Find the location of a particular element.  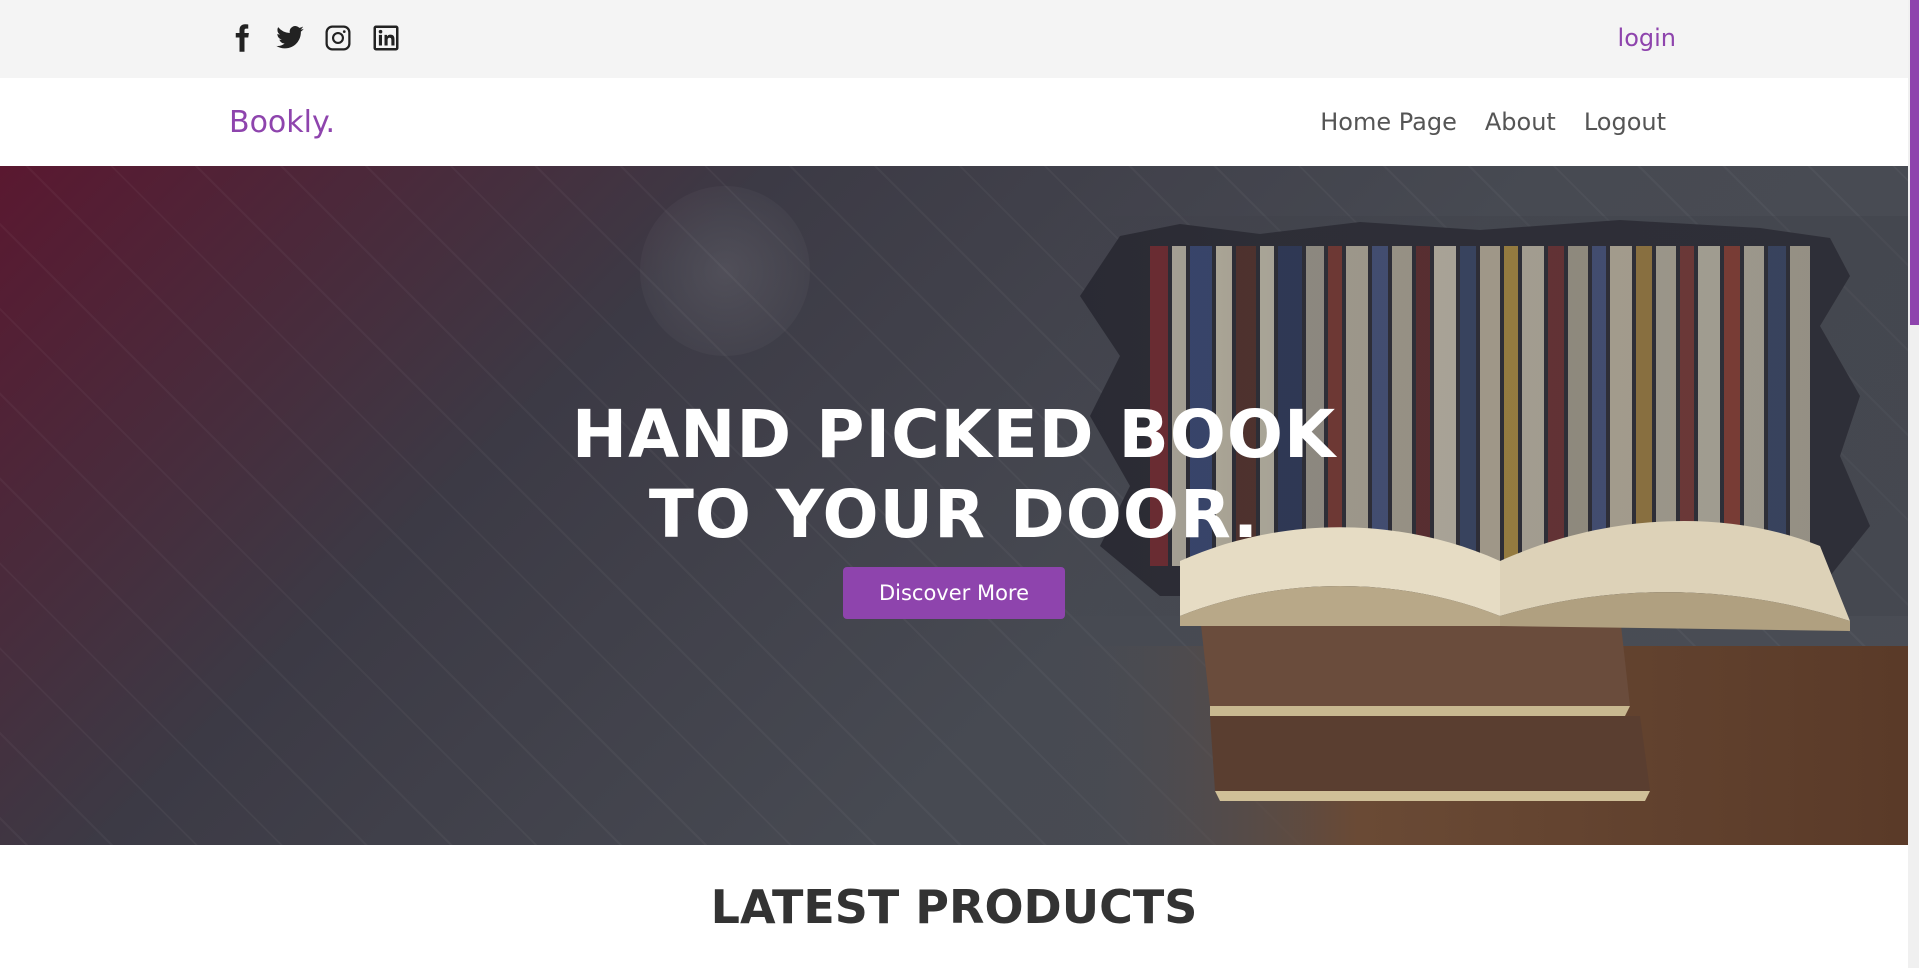

linkedin-icon is located at coordinates (386, 38).